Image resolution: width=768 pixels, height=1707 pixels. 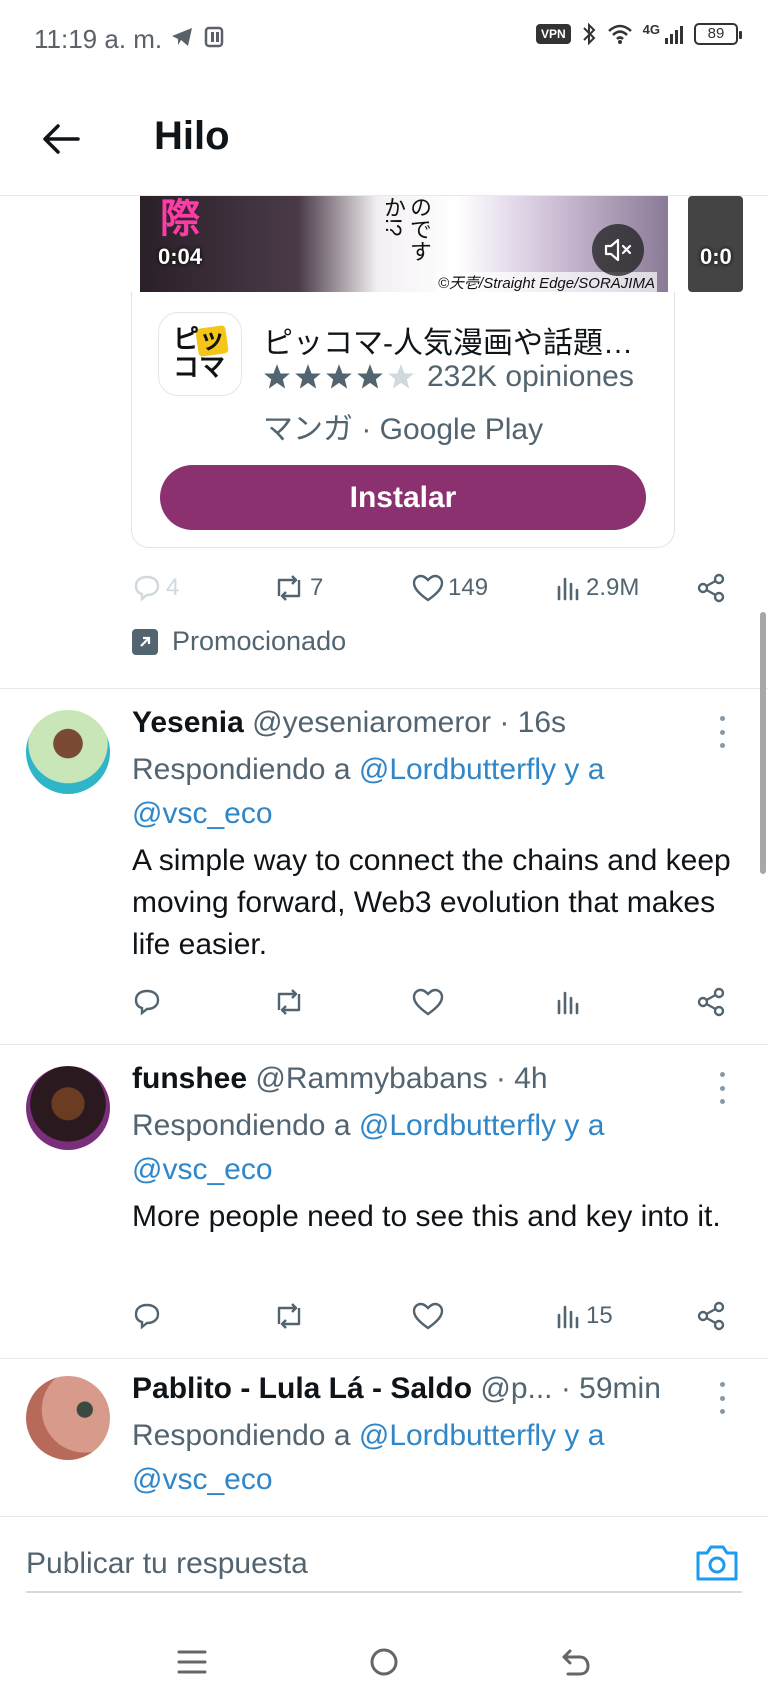 What do you see at coordinates (401, 1078) in the screenshot?
I see `author-handle: @Rammybabans · 4h` at bounding box center [401, 1078].